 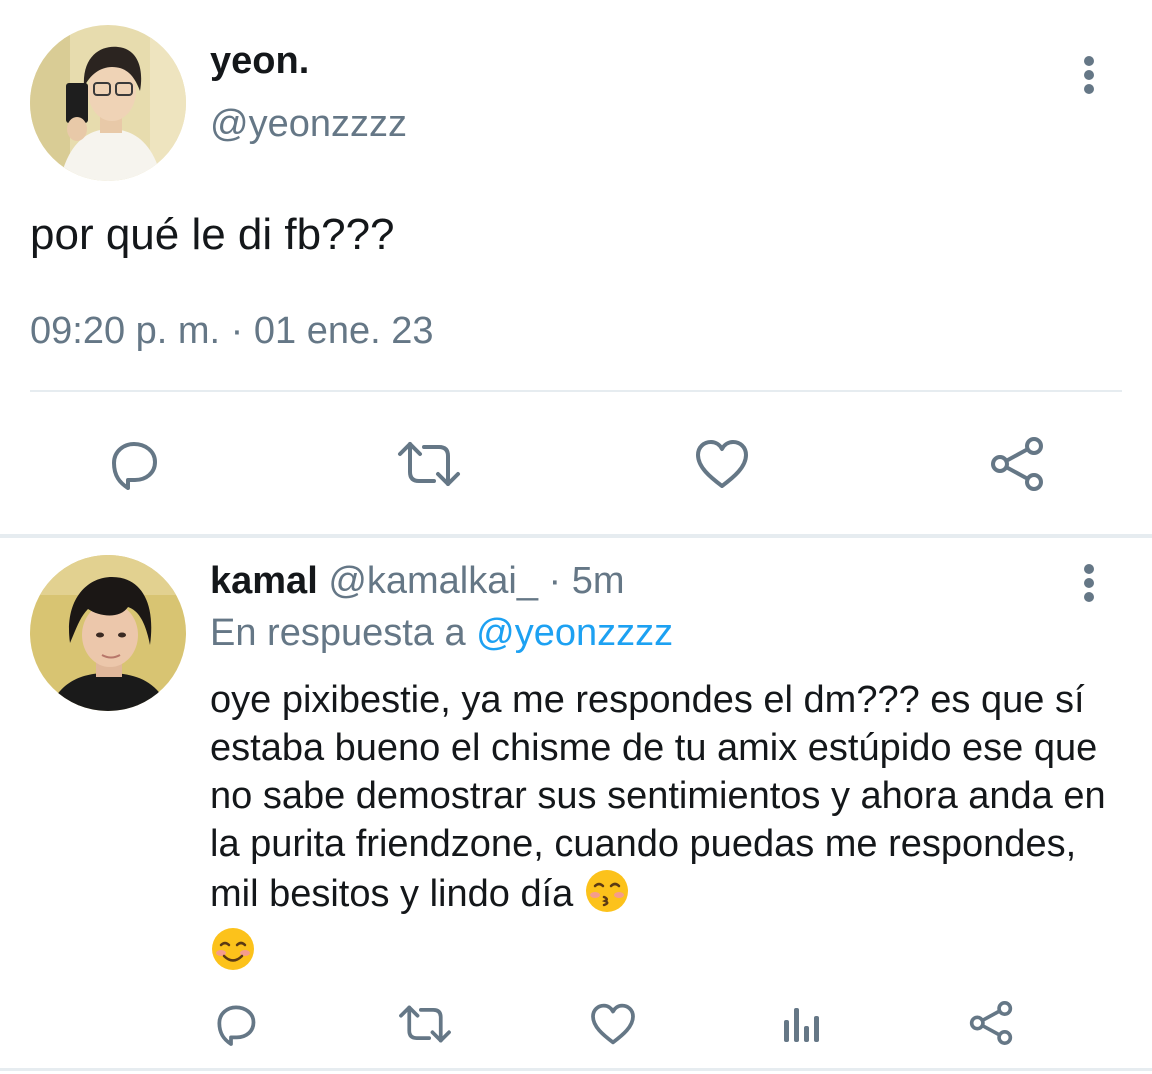 What do you see at coordinates (308, 124) in the screenshot?
I see `user-handle: @yeonzzzz` at bounding box center [308, 124].